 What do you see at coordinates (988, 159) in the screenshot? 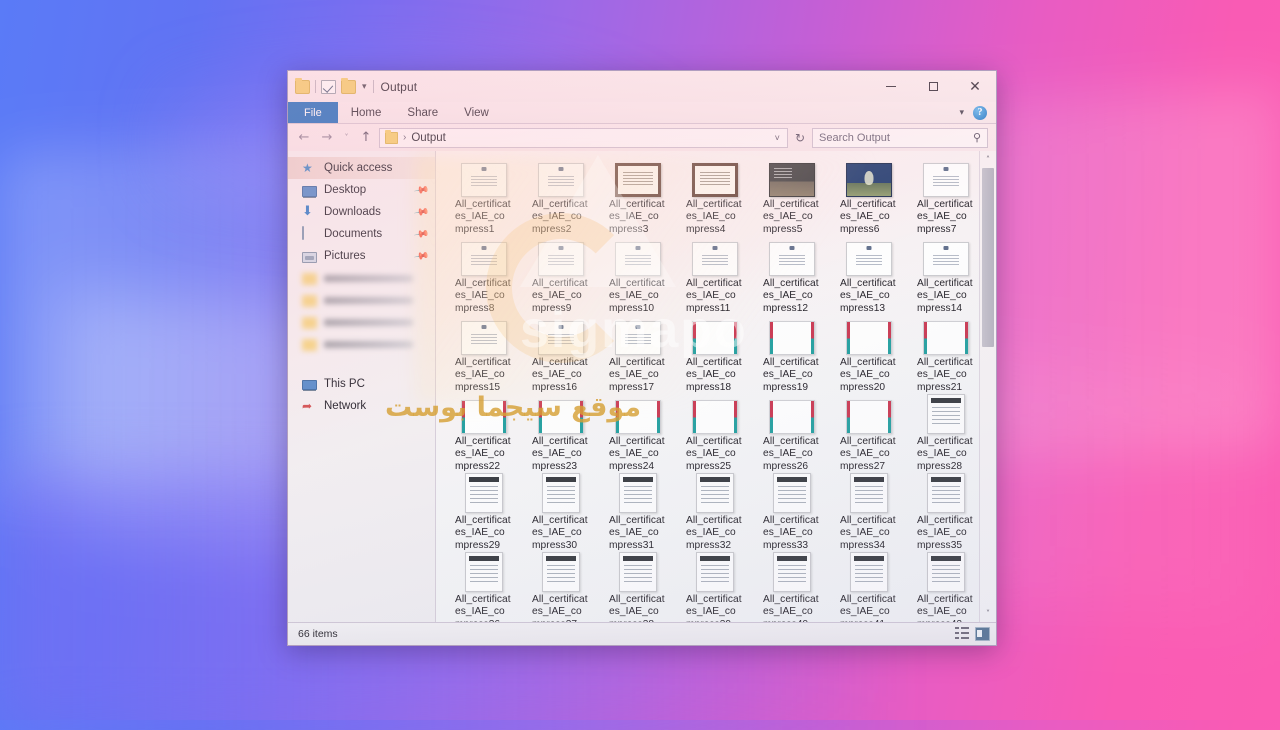
I see `scroll-up-button: ˄` at bounding box center [988, 159].